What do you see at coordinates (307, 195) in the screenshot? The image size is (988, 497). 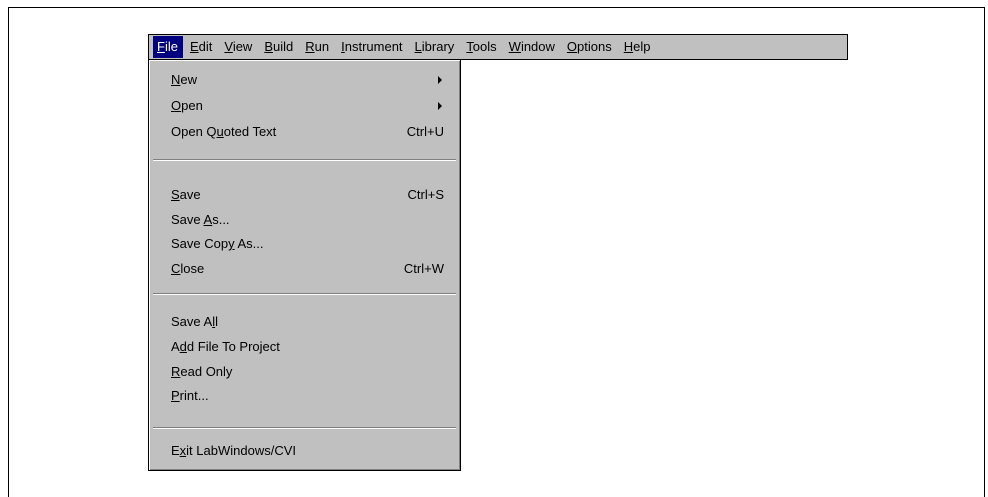 I see `menu-item-save: Save Ctrl+S` at bounding box center [307, 195].